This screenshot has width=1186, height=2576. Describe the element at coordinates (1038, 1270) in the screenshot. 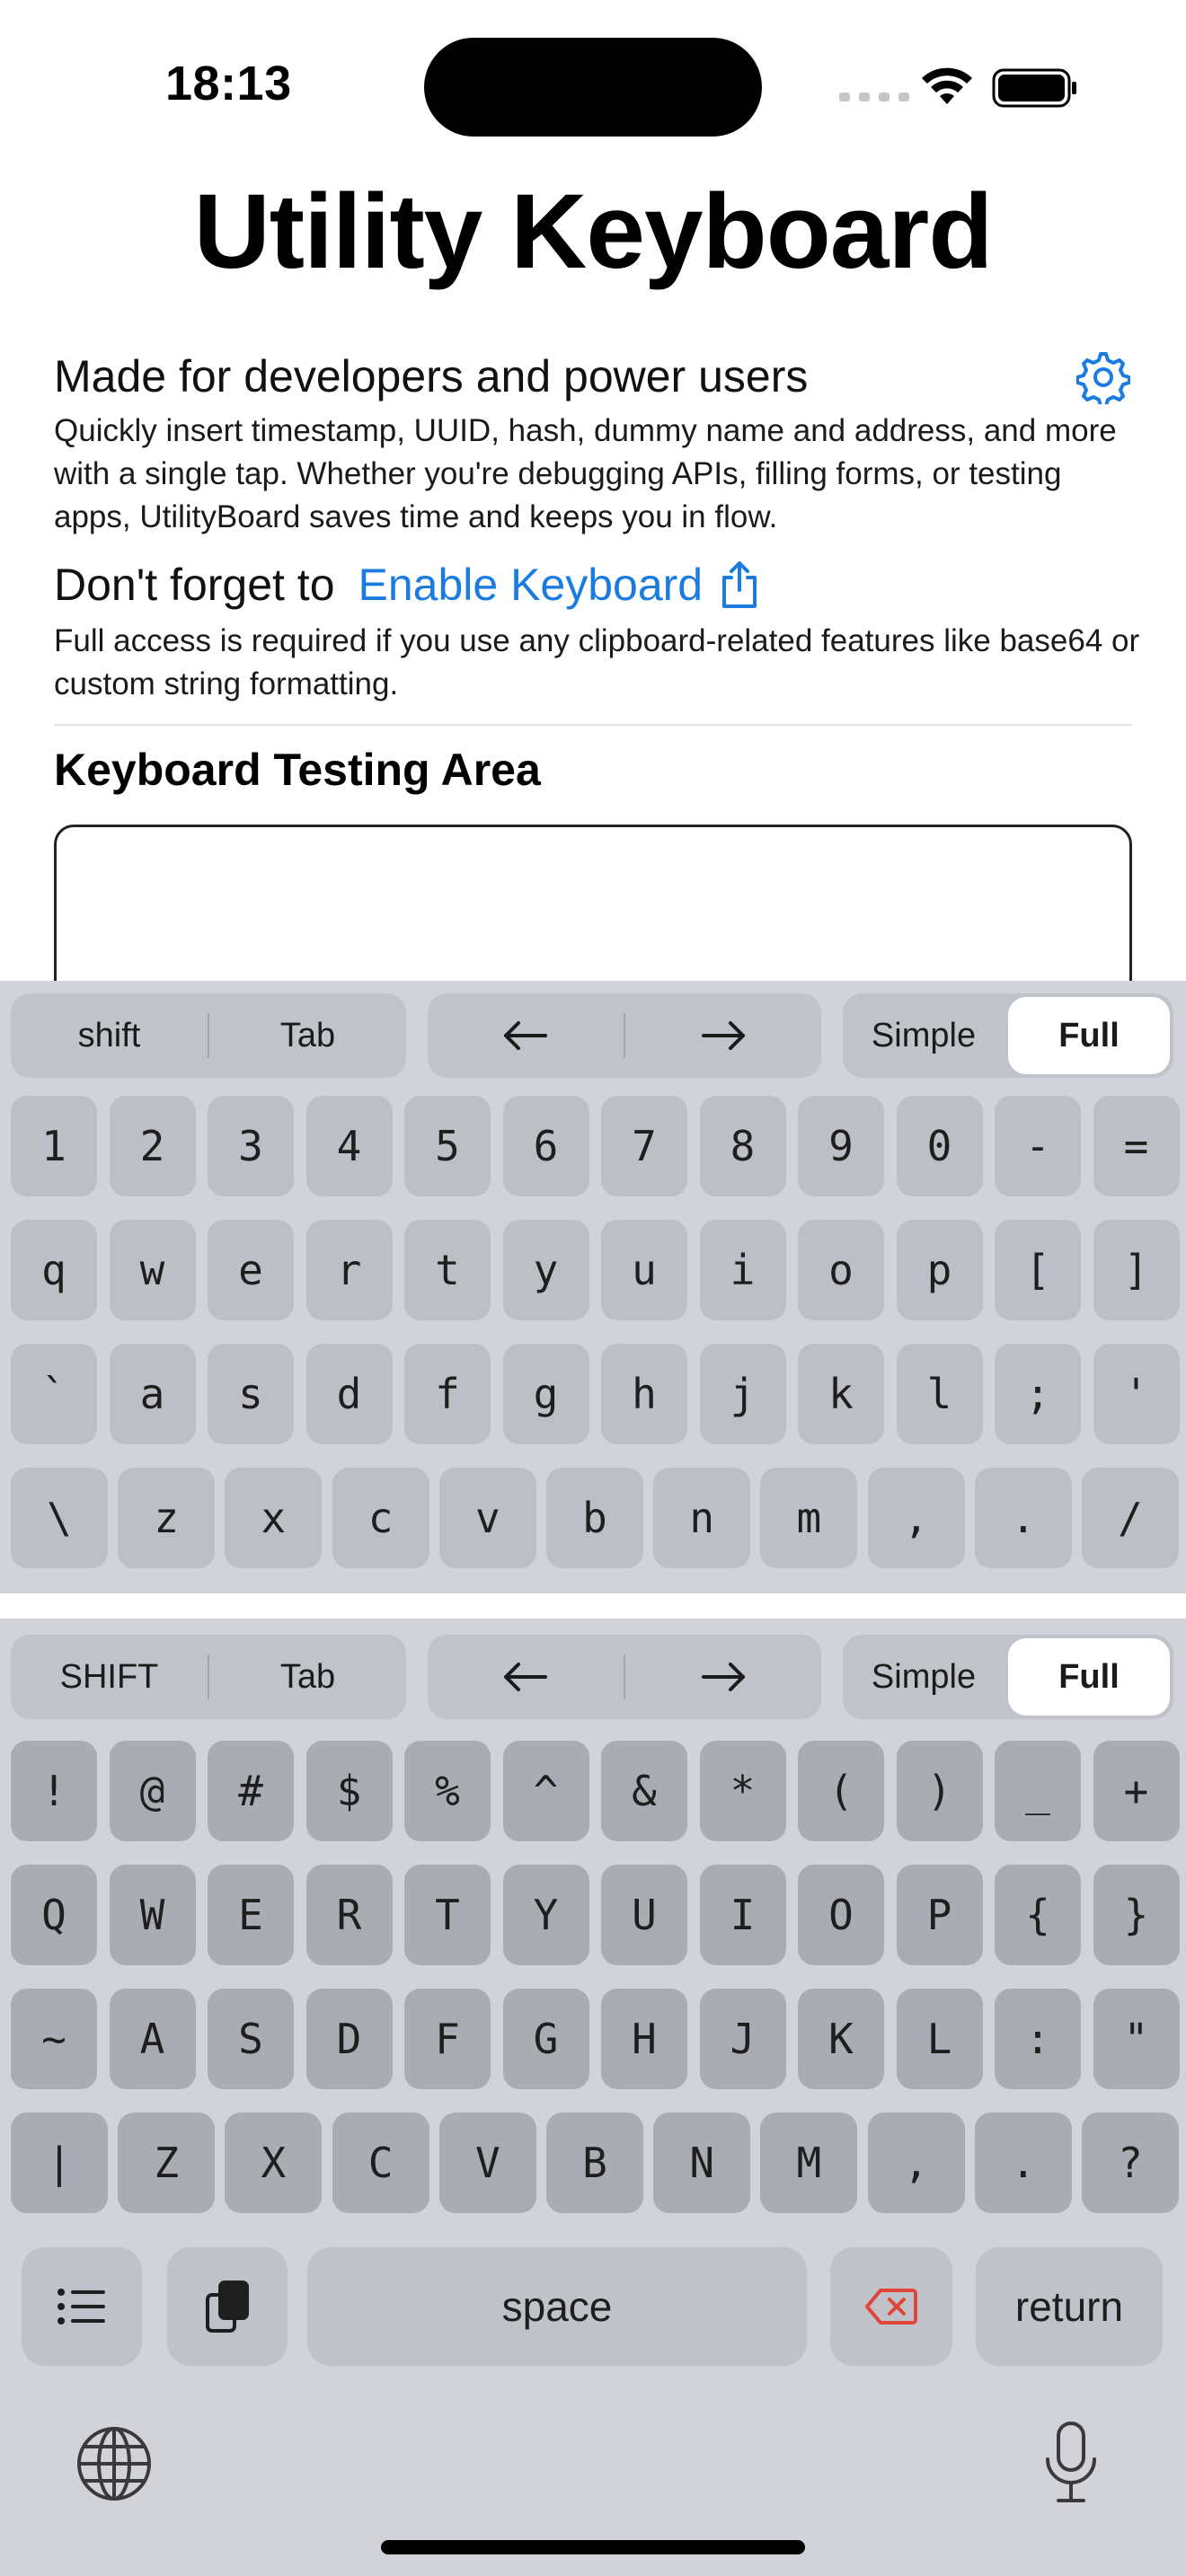

I see `key: [` at that location.